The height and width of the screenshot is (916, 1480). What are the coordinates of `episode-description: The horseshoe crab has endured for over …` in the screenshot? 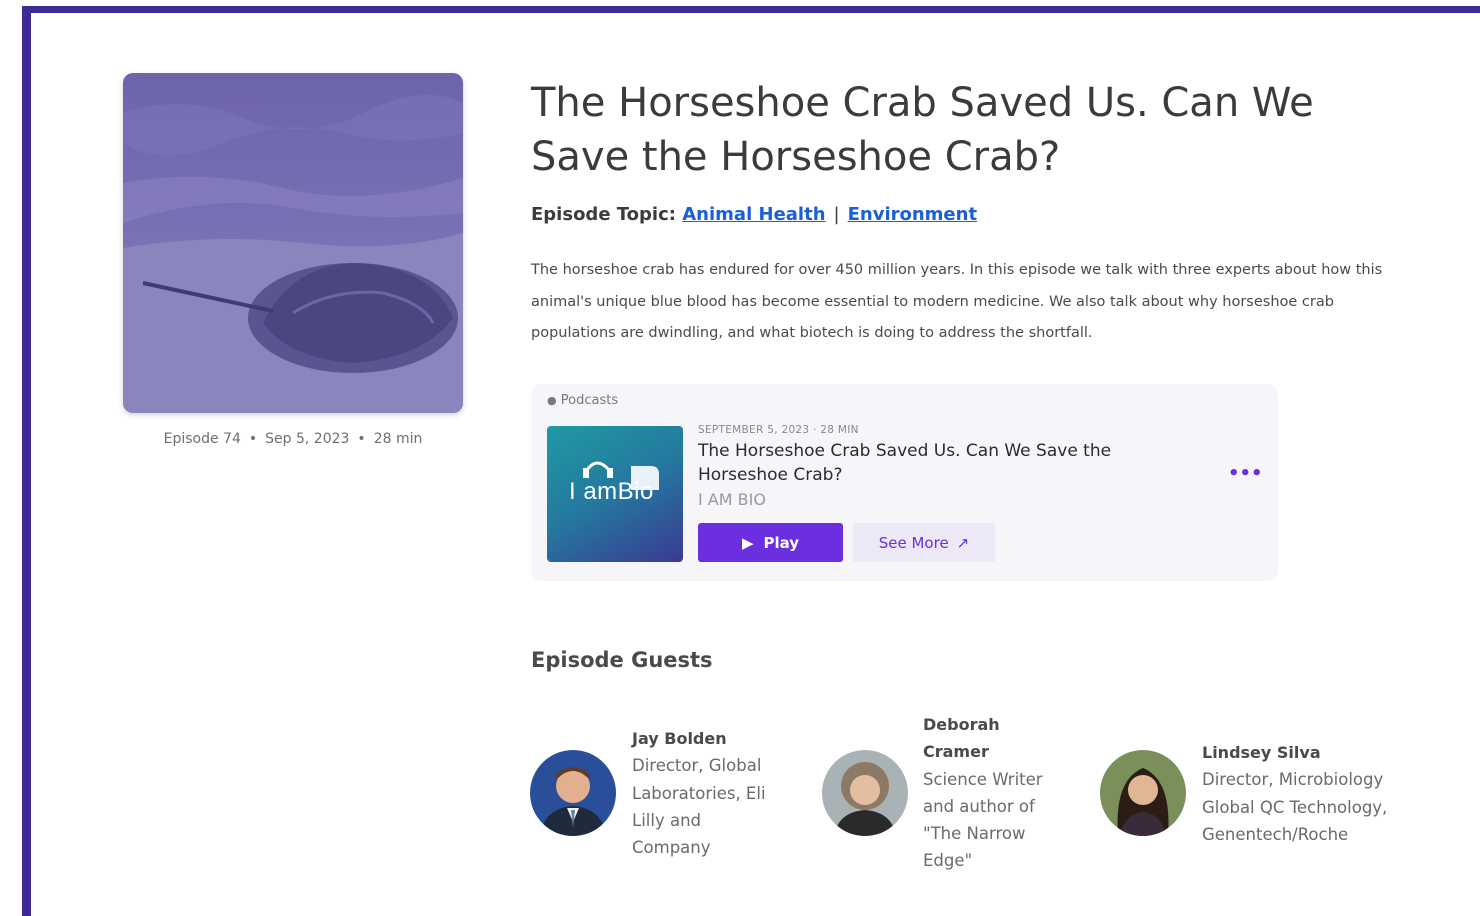 It's located at (957, 301).